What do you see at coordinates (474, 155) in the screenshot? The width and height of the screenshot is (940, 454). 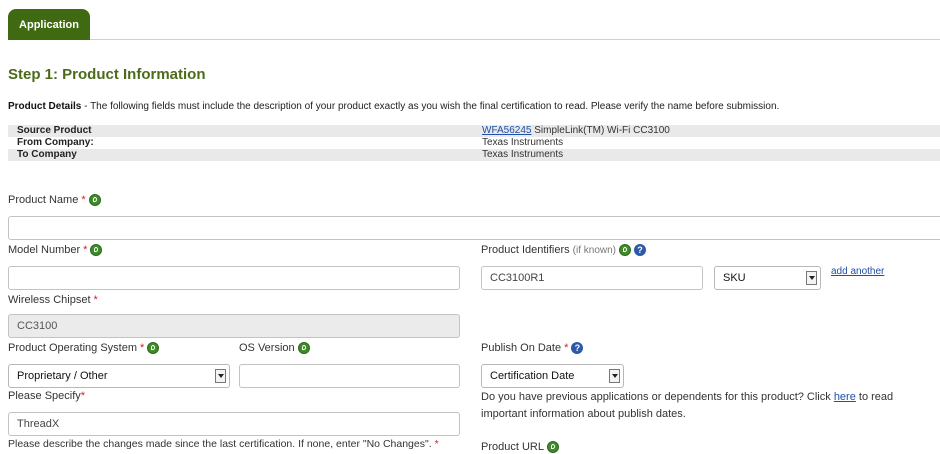 I see `info-row-to-company: To Company Texas Instruments` at bounding box center [474, 155].